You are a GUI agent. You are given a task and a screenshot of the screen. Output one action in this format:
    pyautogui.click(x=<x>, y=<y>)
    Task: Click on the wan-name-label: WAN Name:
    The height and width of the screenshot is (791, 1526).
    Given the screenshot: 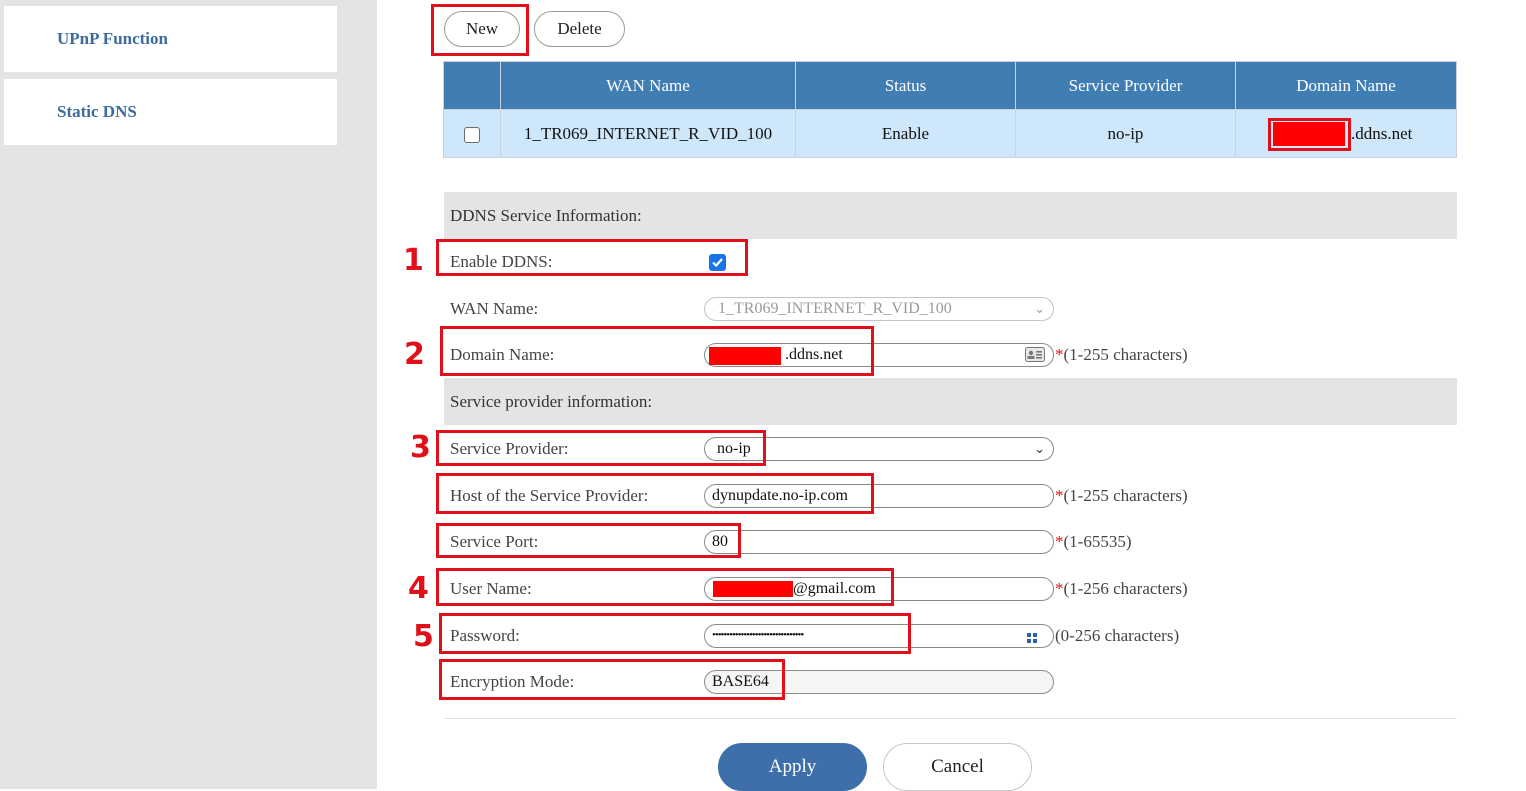 What is the action you would take?
    pyautogui.click(x=494, y=308)
    